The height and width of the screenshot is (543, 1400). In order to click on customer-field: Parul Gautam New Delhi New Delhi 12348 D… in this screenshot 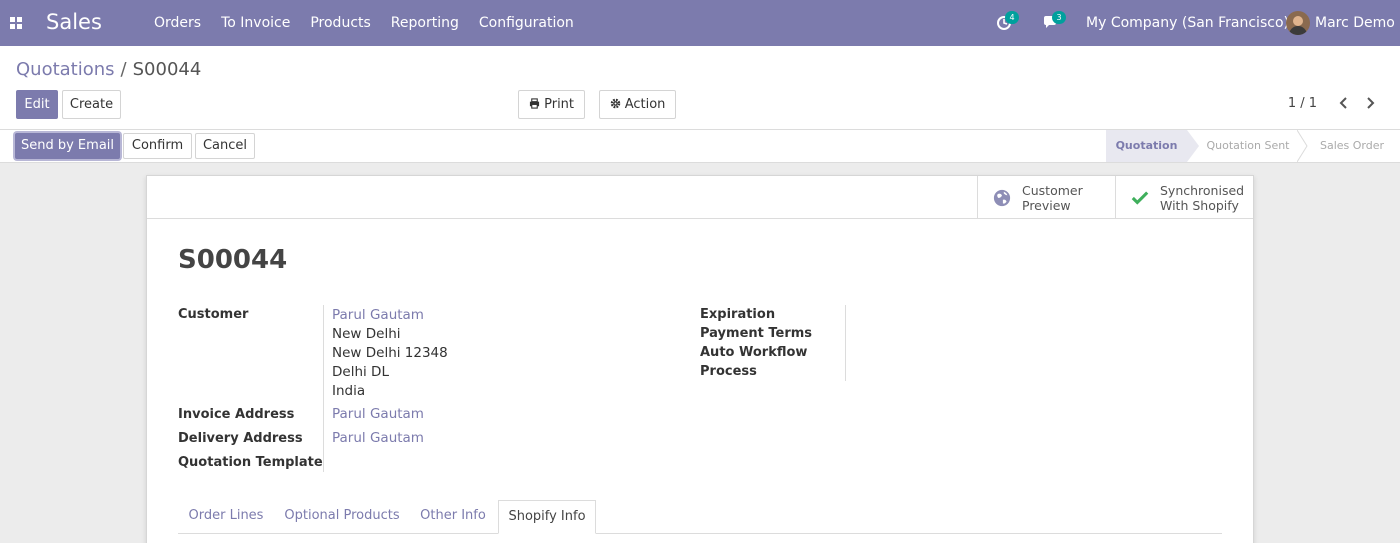, I will do `click(390, 353)`.